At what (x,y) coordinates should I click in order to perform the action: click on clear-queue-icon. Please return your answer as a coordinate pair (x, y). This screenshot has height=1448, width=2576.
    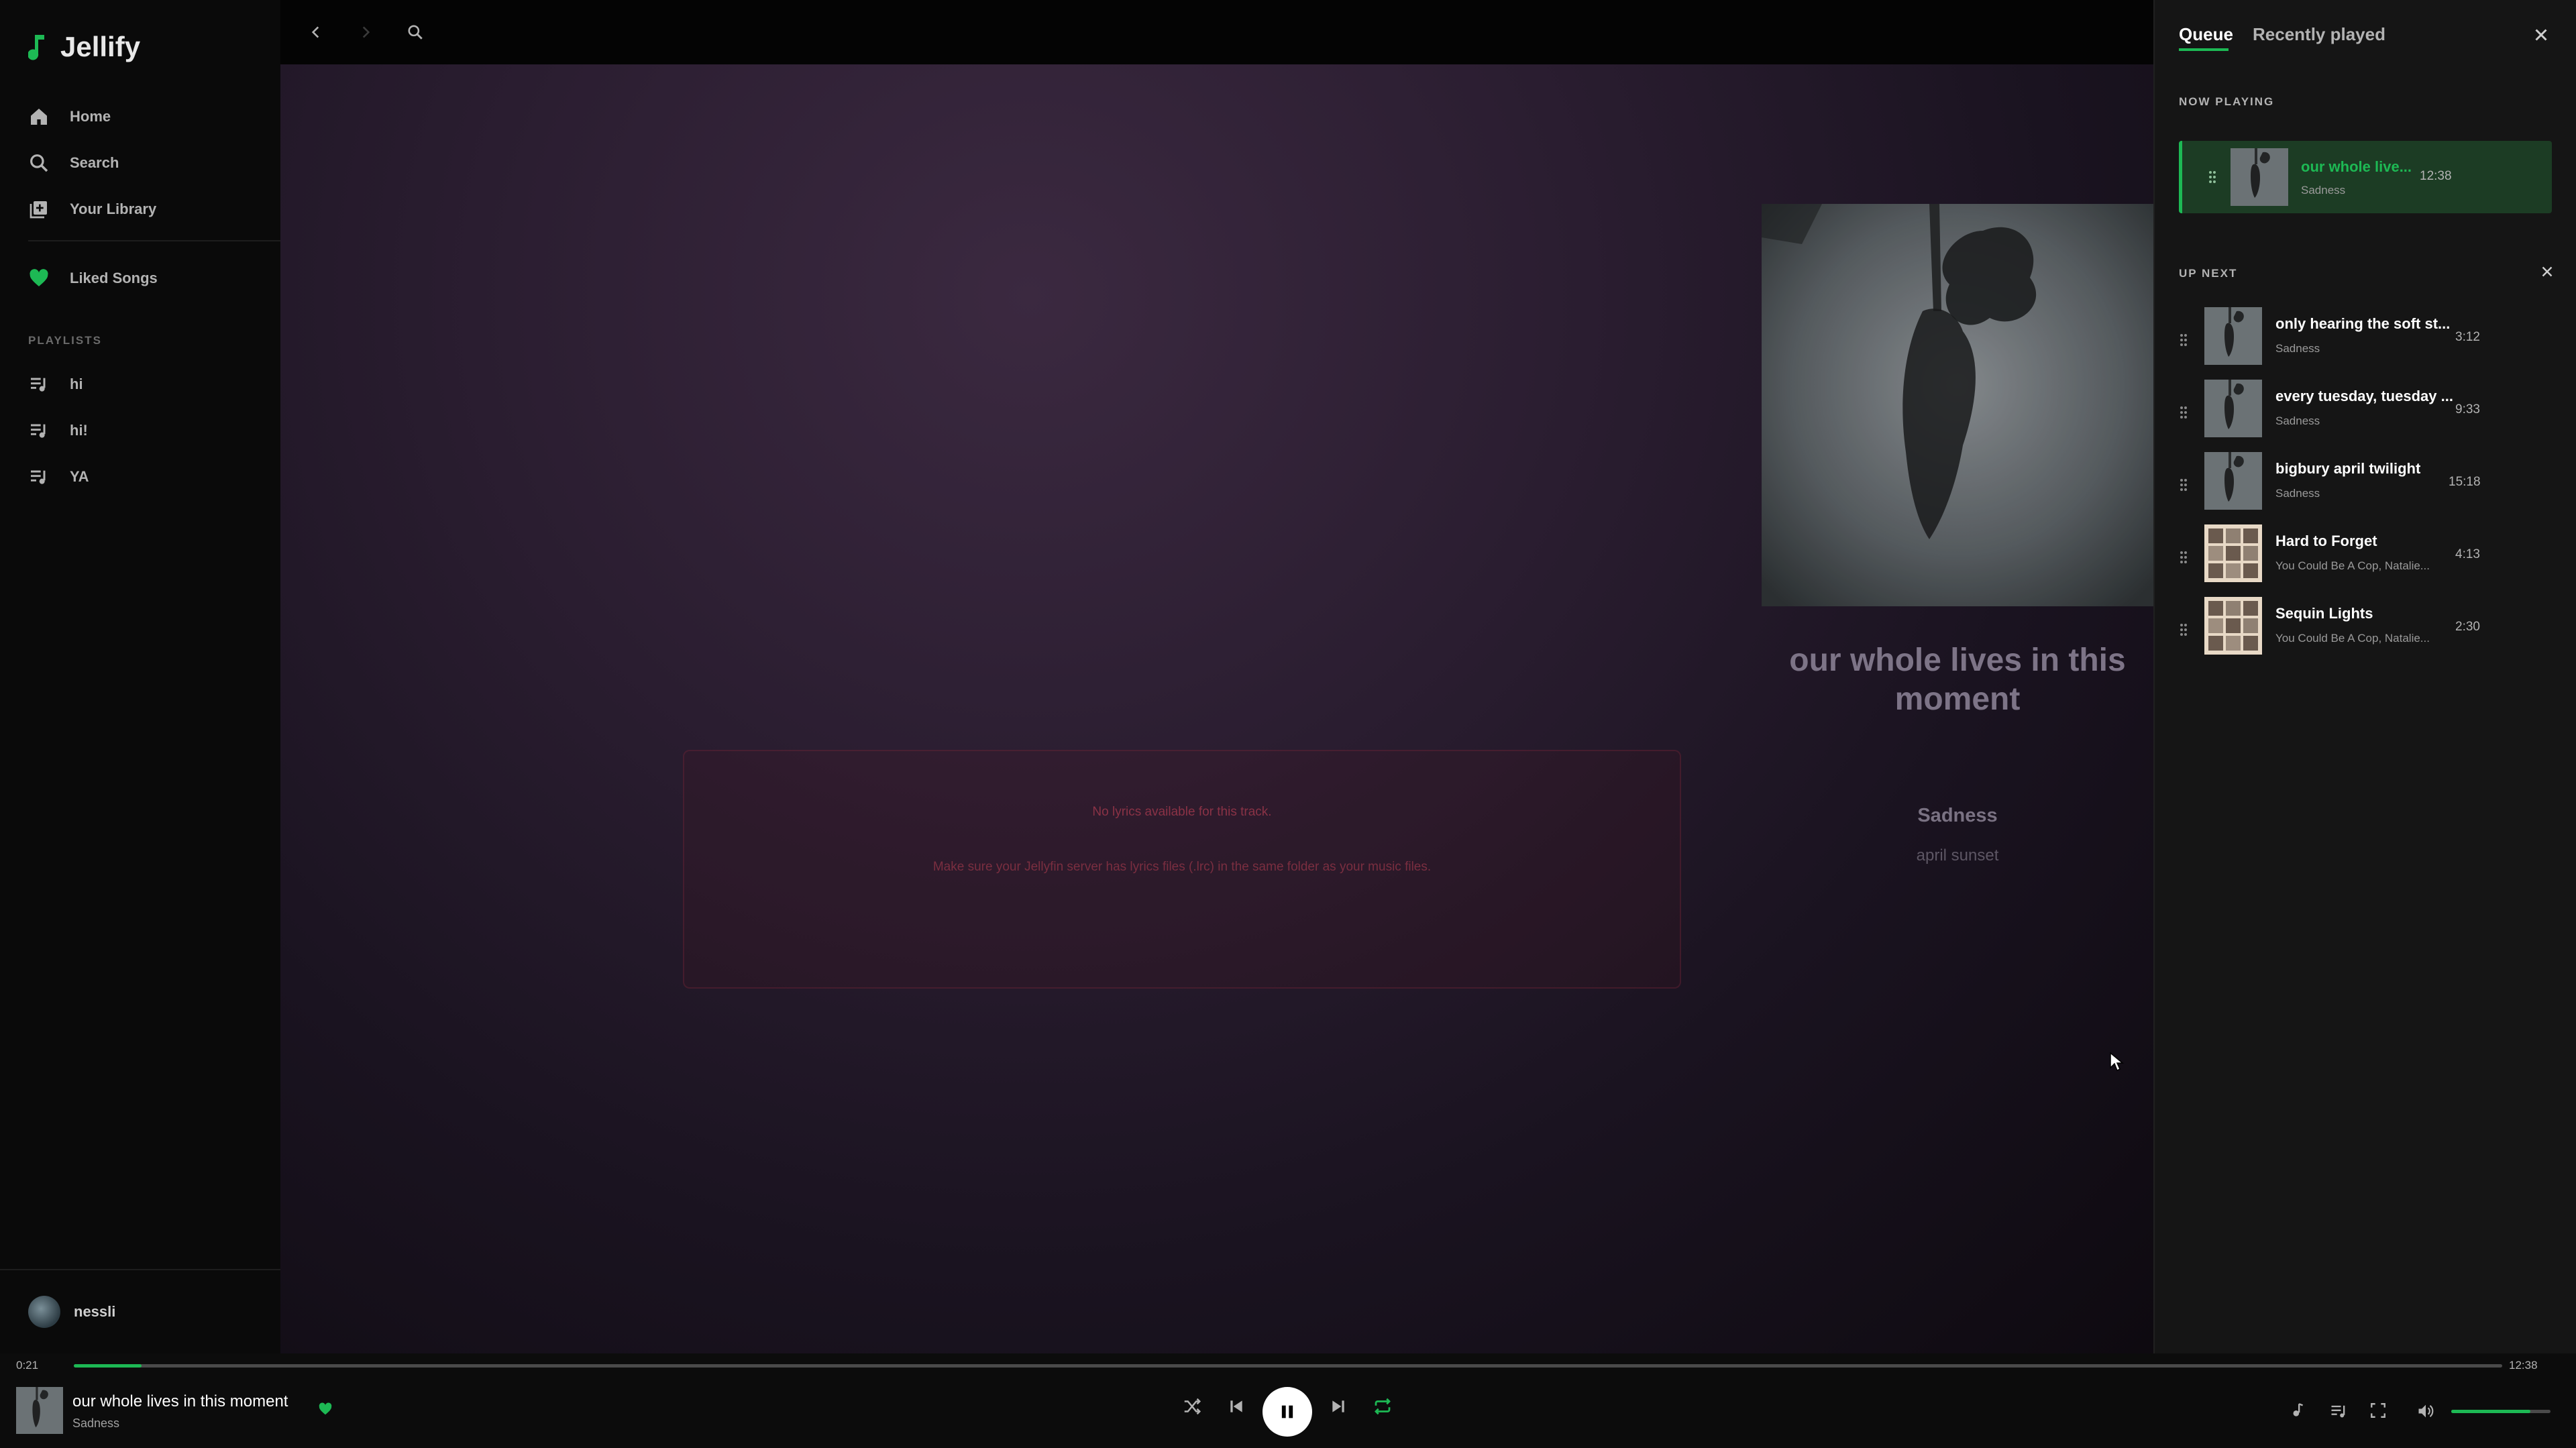
    Looking at the image, I should click on (2547, 271).